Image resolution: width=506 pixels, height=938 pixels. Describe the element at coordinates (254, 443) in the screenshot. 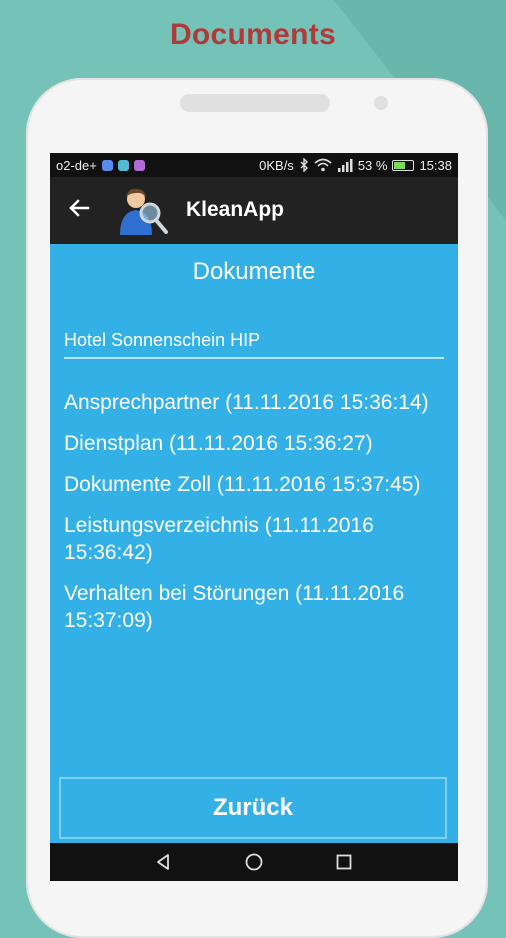

I see `list-item: Dienstplan (11.11.2016 15:36:27)` at that location.